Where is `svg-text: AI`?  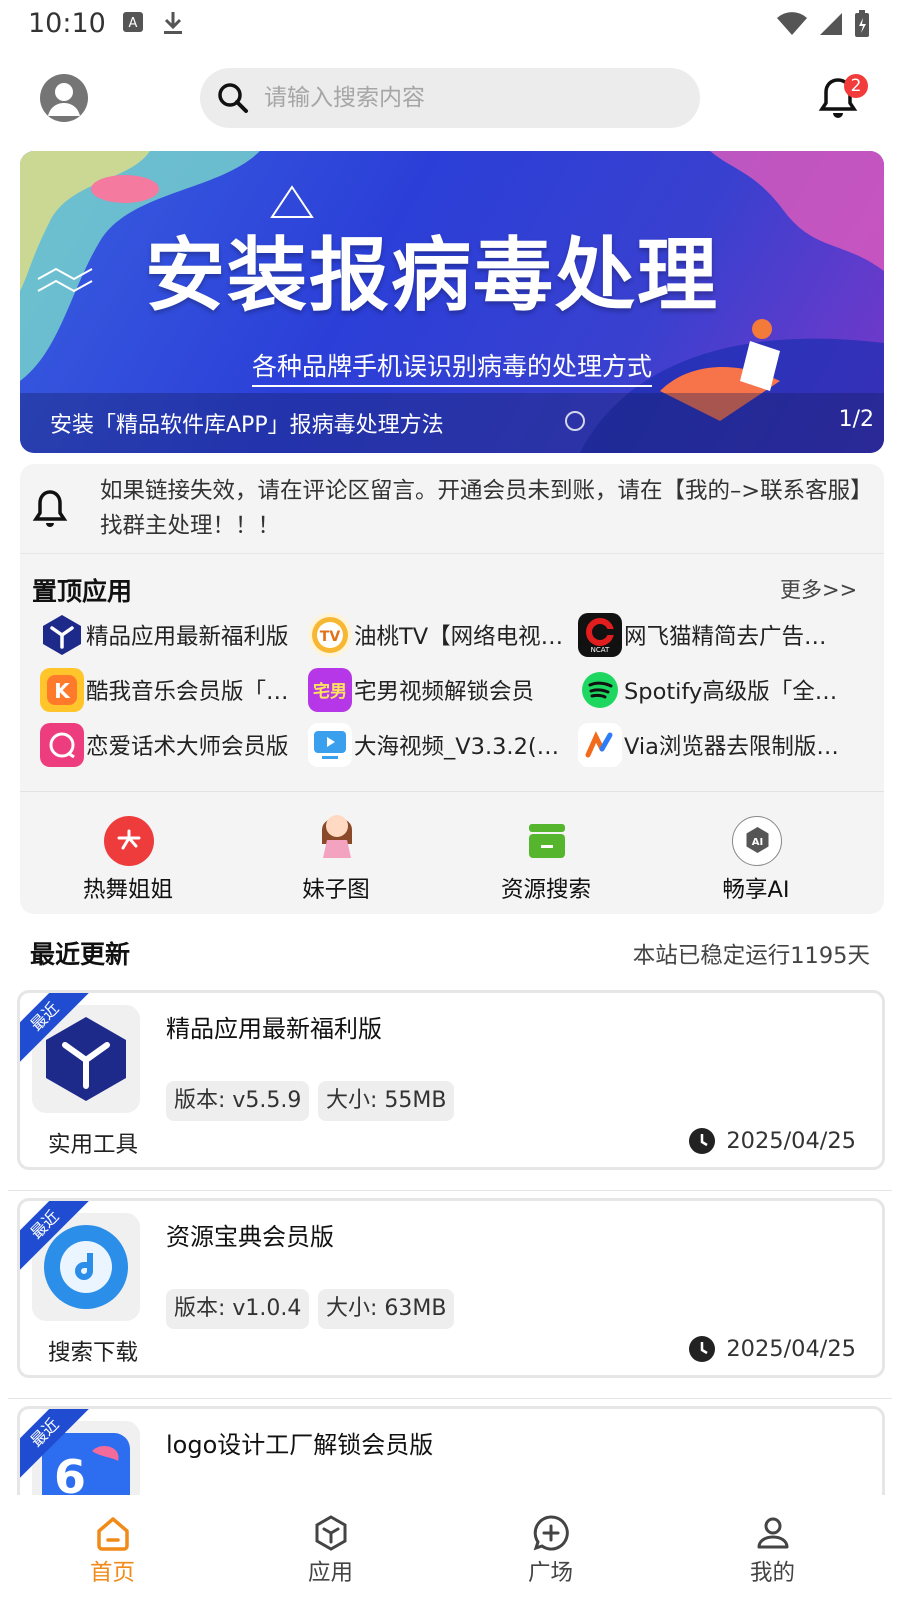
svg-text: AI is located at coordinates (756, 842).